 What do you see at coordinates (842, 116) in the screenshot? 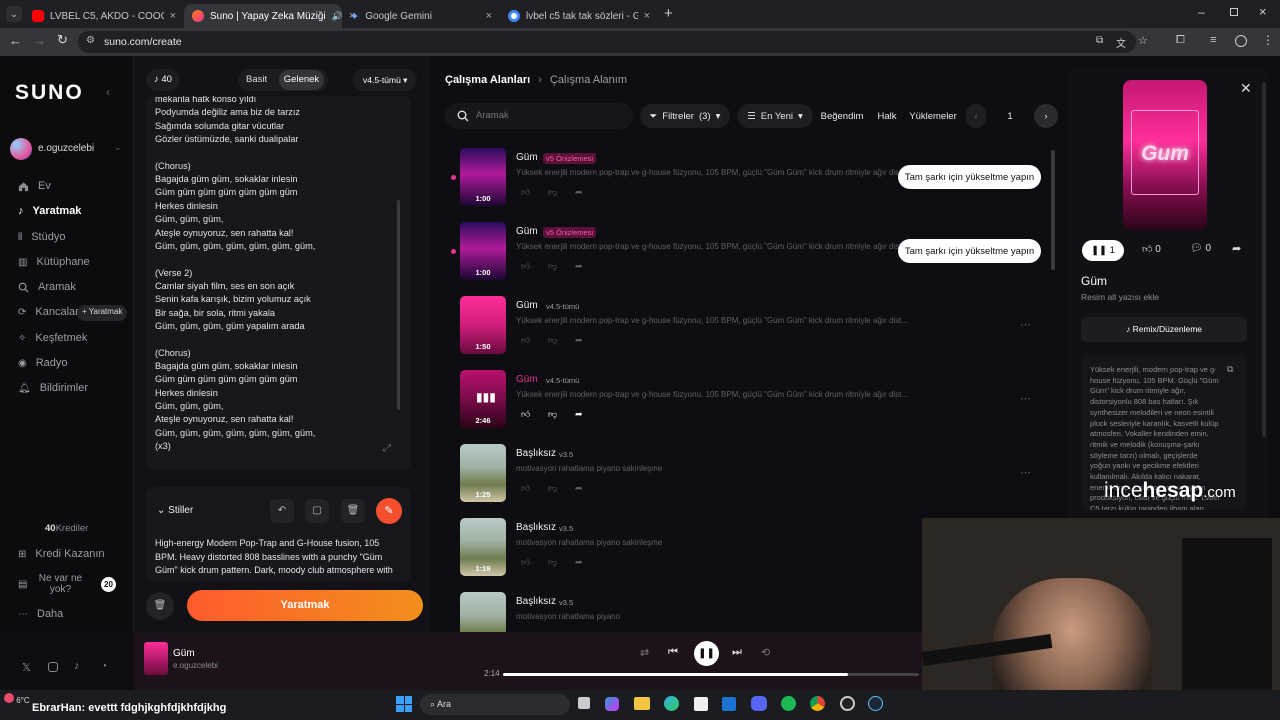
I see `liked-filter: Beğendim` at bounding box center [842, 116].